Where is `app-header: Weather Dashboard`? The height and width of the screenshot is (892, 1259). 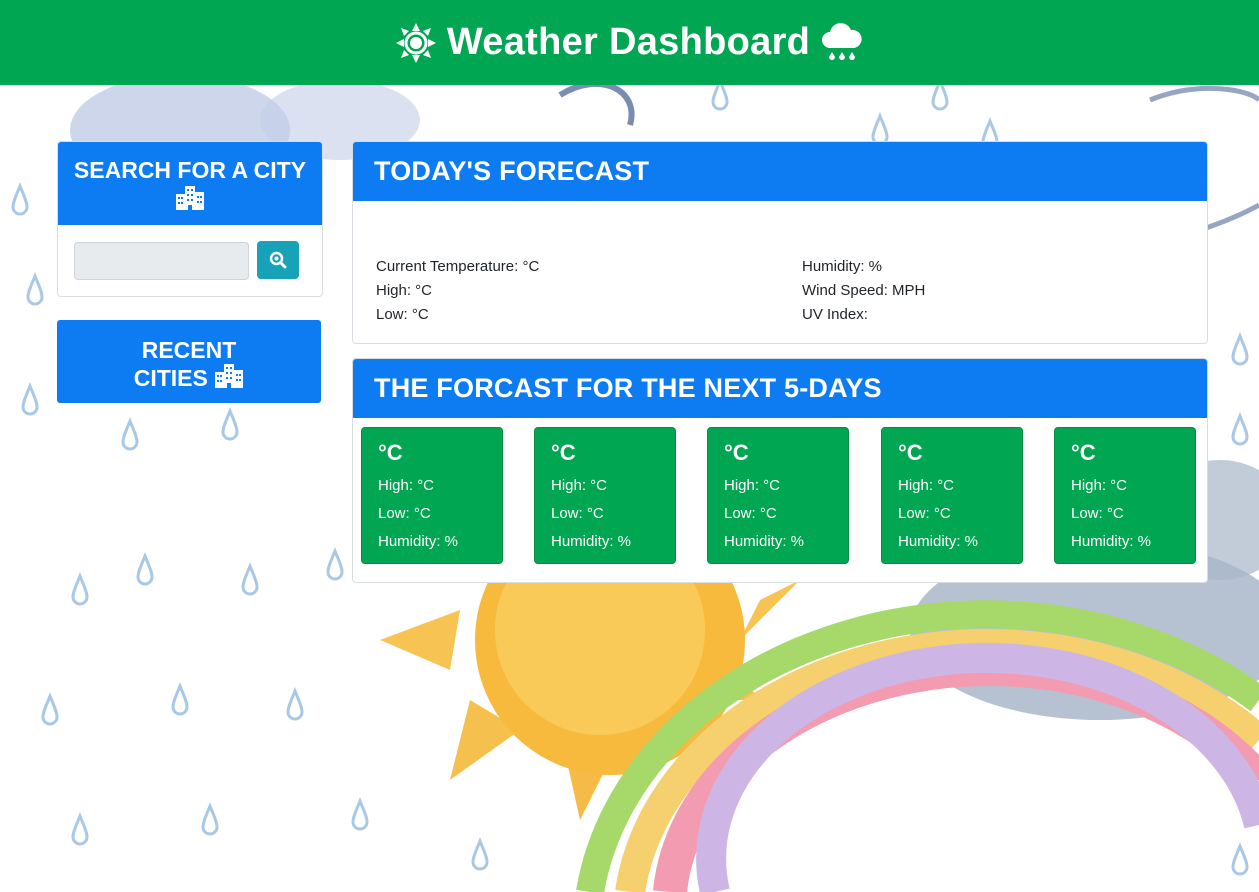 app-header: Weather Dashboard is located at coordinates (629, 42).